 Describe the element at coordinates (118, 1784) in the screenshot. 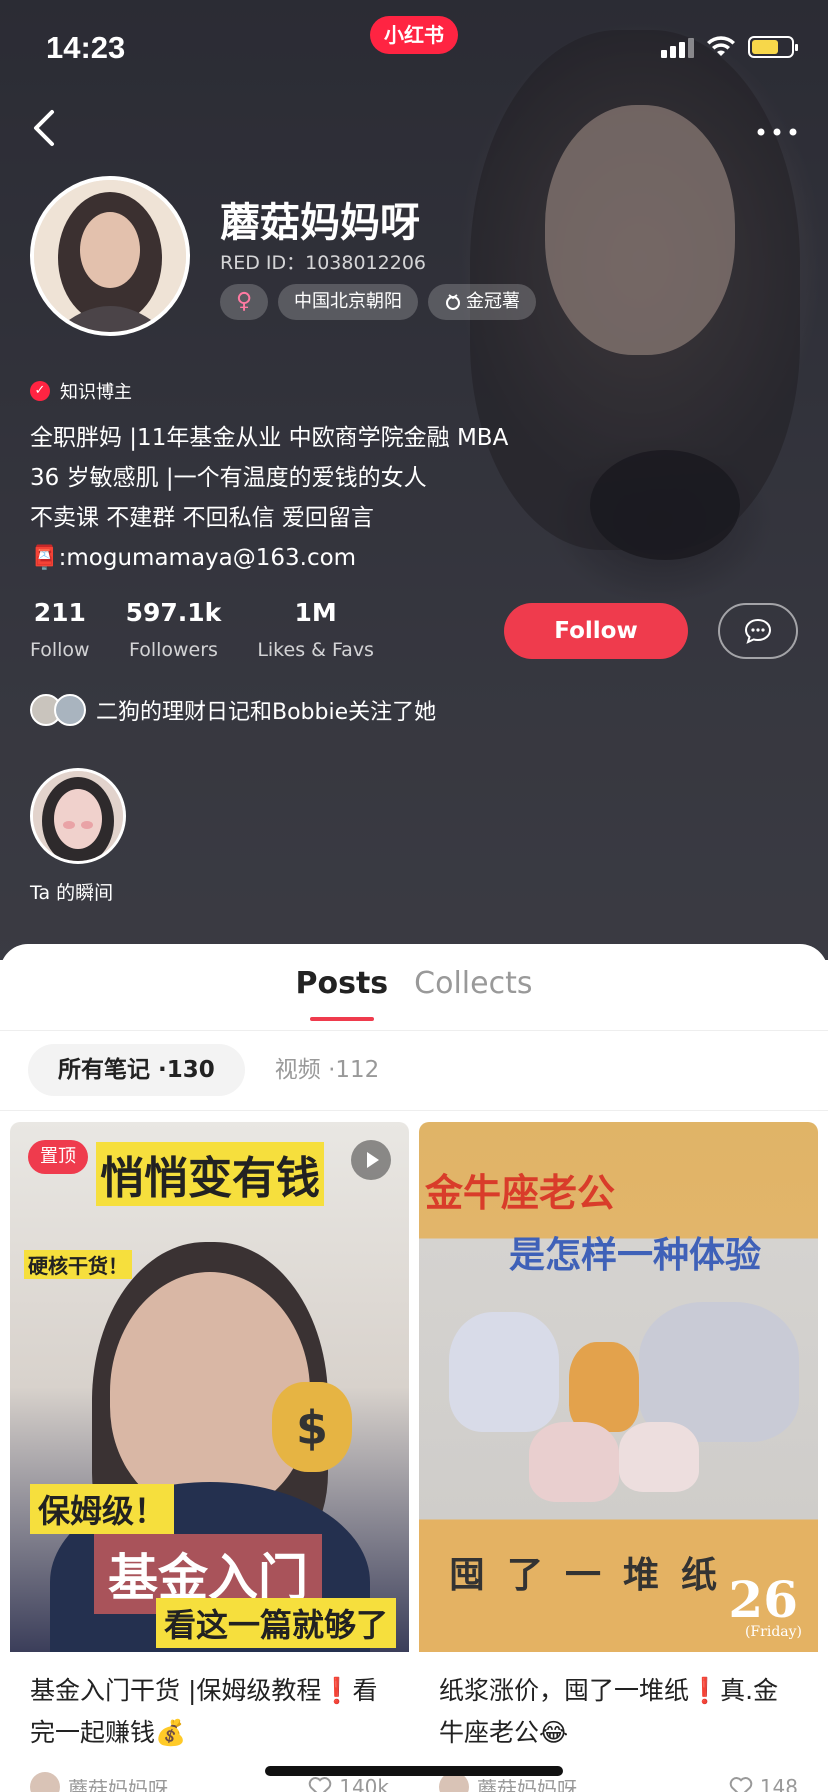

I see `author-name: 蘑菇妈妈呀` at that location.